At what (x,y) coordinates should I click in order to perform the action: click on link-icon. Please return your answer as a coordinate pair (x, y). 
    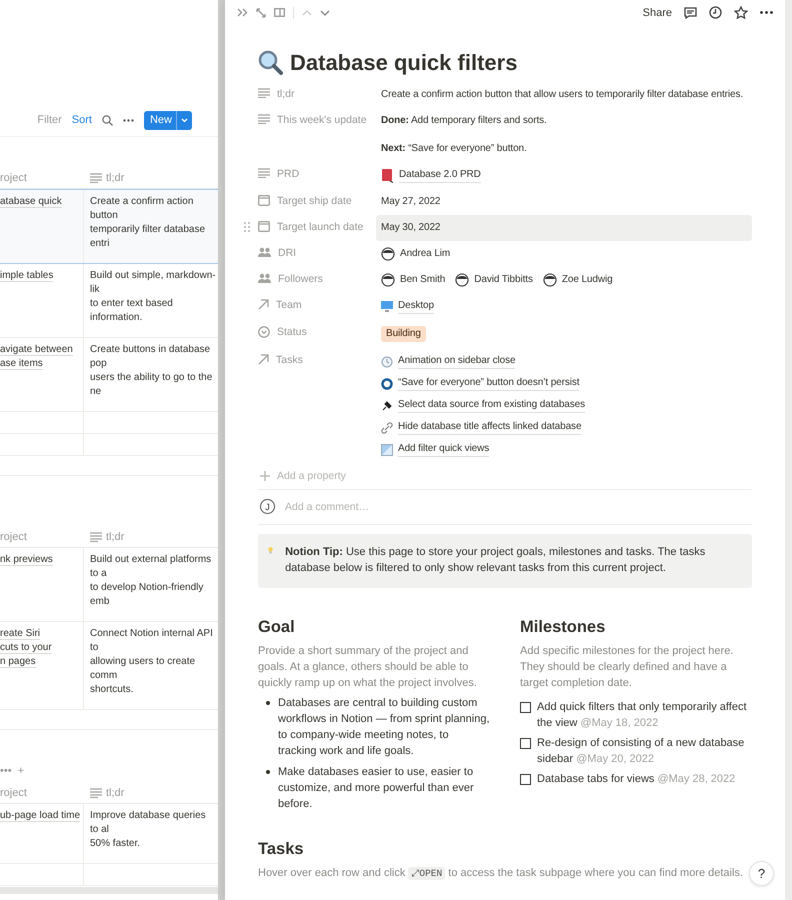
    Looking at the image, I should click on (387, 428).